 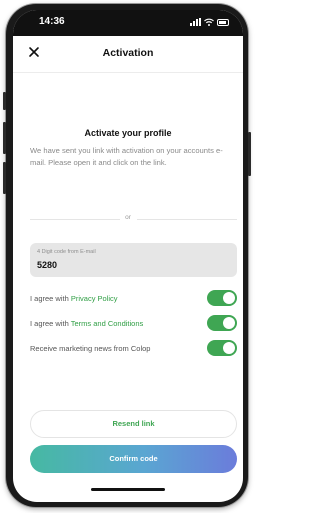 What do you see at coordinates (107, 323) in the screenshot?
I see `terms-link: Terms and Conditions` at bounding box center [107, 323].